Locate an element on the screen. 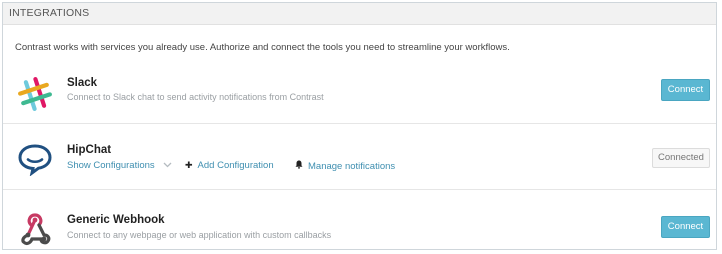 Image resolution: width=722 pixels, height=254 pixels. connected-status-button-hipchat: Connected is located at coordinates (681, 158).